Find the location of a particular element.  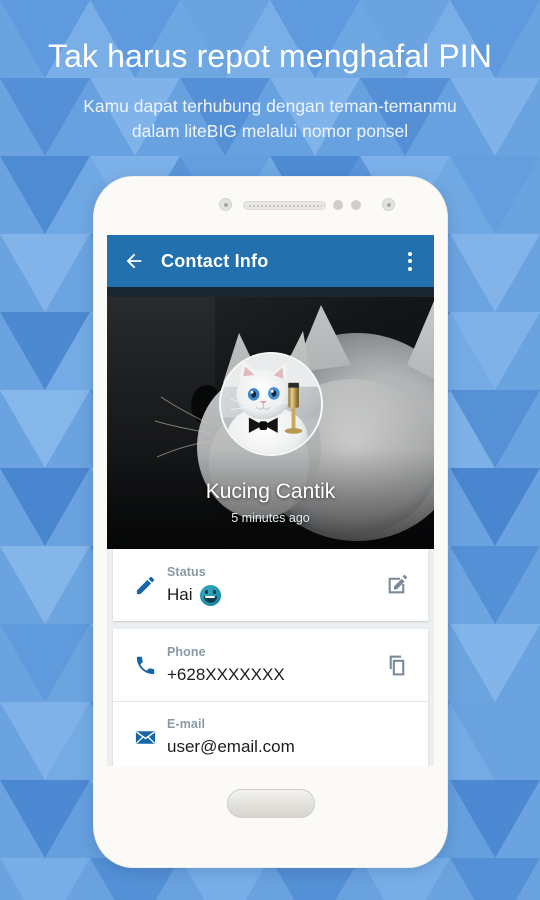

phone-row-icon is located at coordinates (145, 665).